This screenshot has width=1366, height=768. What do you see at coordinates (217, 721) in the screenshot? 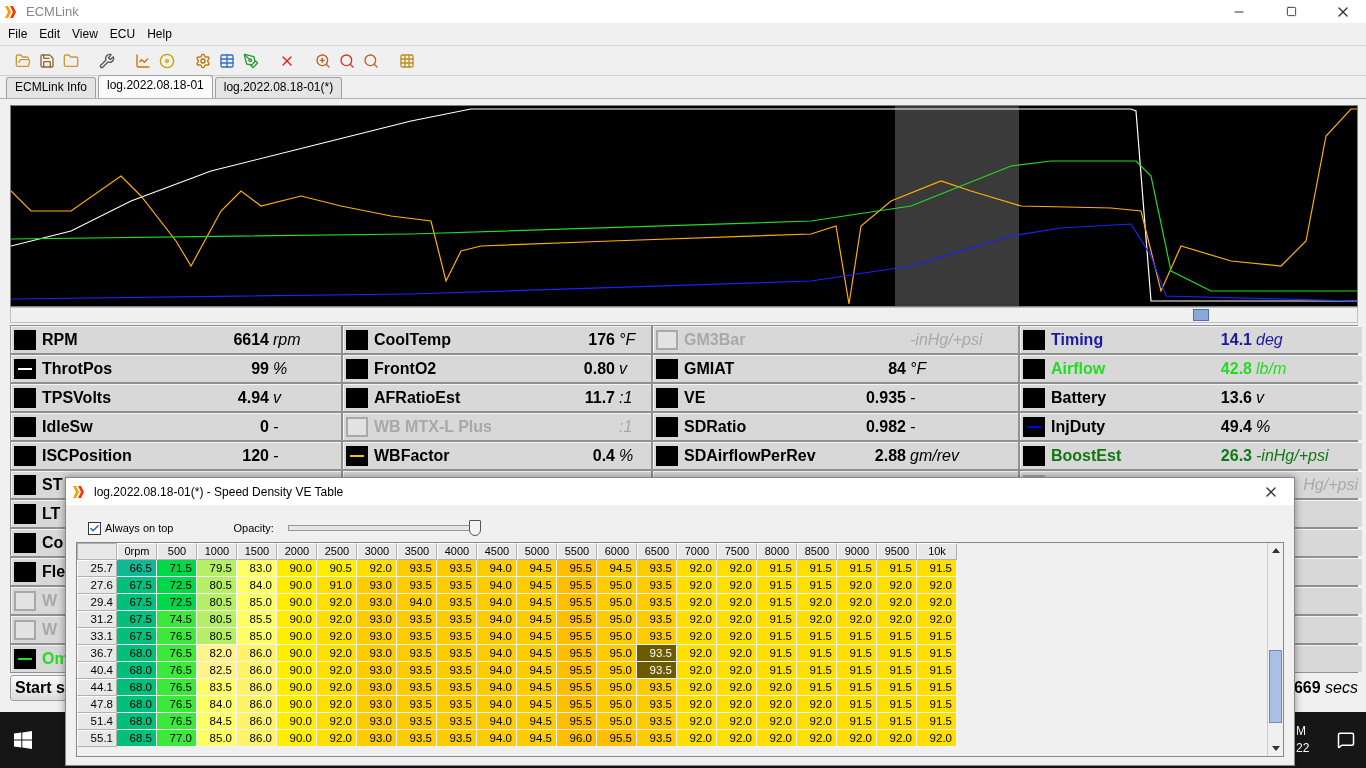
I see `table-cell: 84.5` at bounding box center [217, 721].